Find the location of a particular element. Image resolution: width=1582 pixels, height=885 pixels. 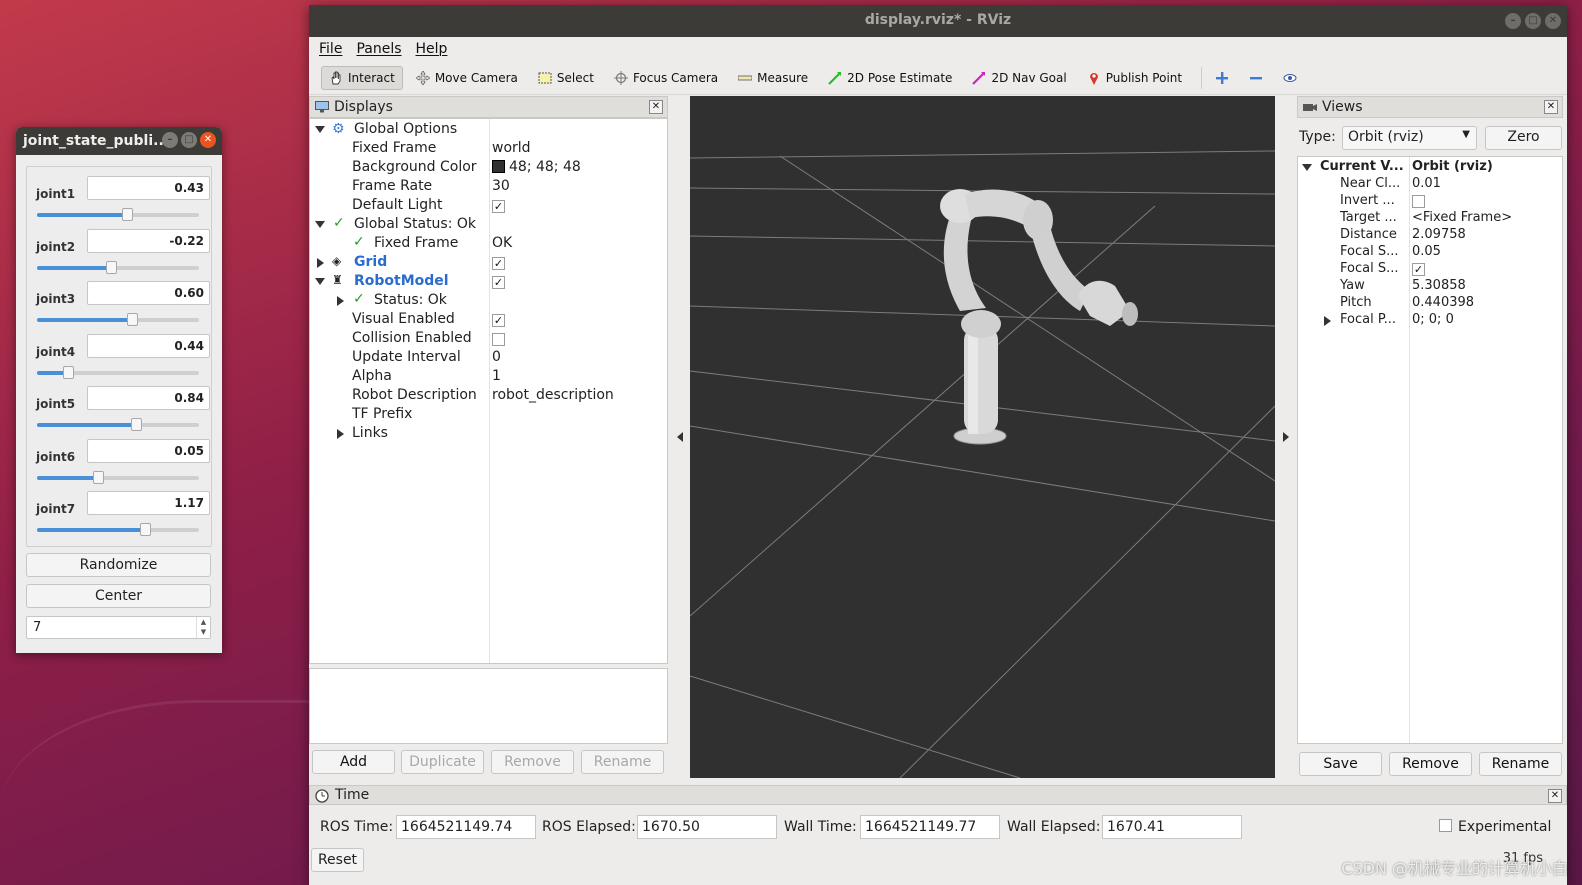

jsp-titlebar: joint_state_publi... – □ ✕ is located at coordinates (119, 141).